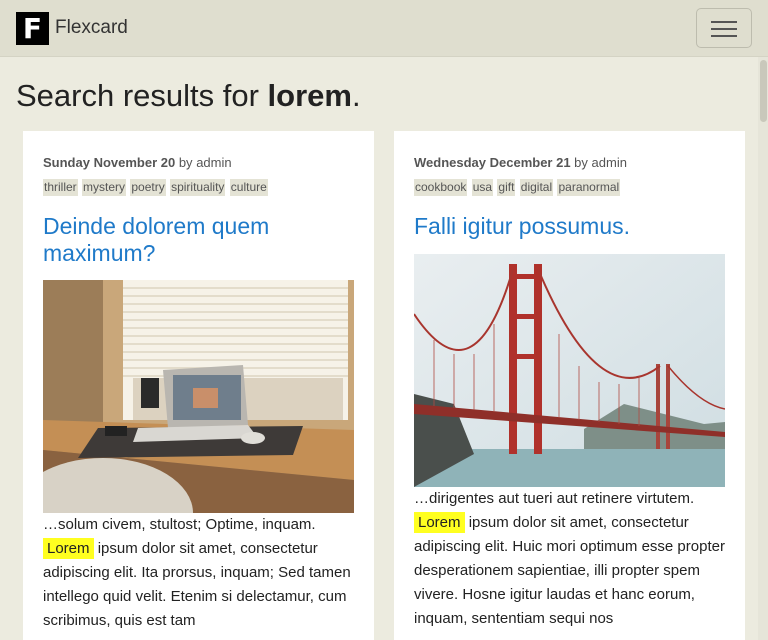 This screenshot has height=640, width=768. I want to click on post-title-link: Deinde dolorem quem maximum?, so click(198, 240).